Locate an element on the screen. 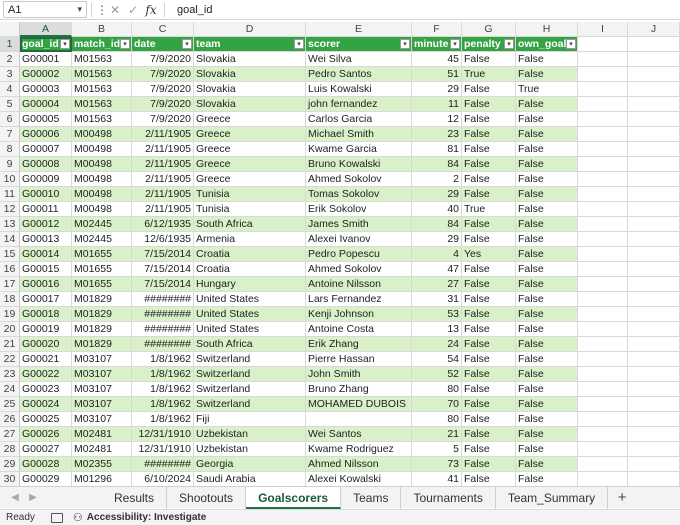 The image size is (680, 525). add-sheet-button: + is located at coordinates (622, 497).